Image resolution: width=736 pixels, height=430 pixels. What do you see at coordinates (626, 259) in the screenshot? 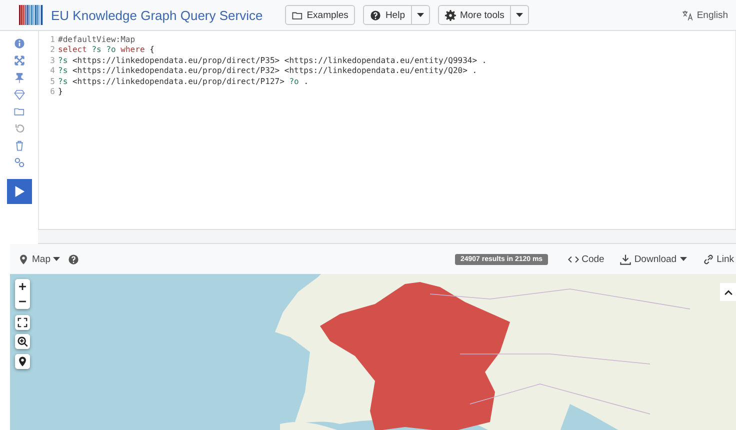
I see `download-icon` at bounding box center [626, 259].